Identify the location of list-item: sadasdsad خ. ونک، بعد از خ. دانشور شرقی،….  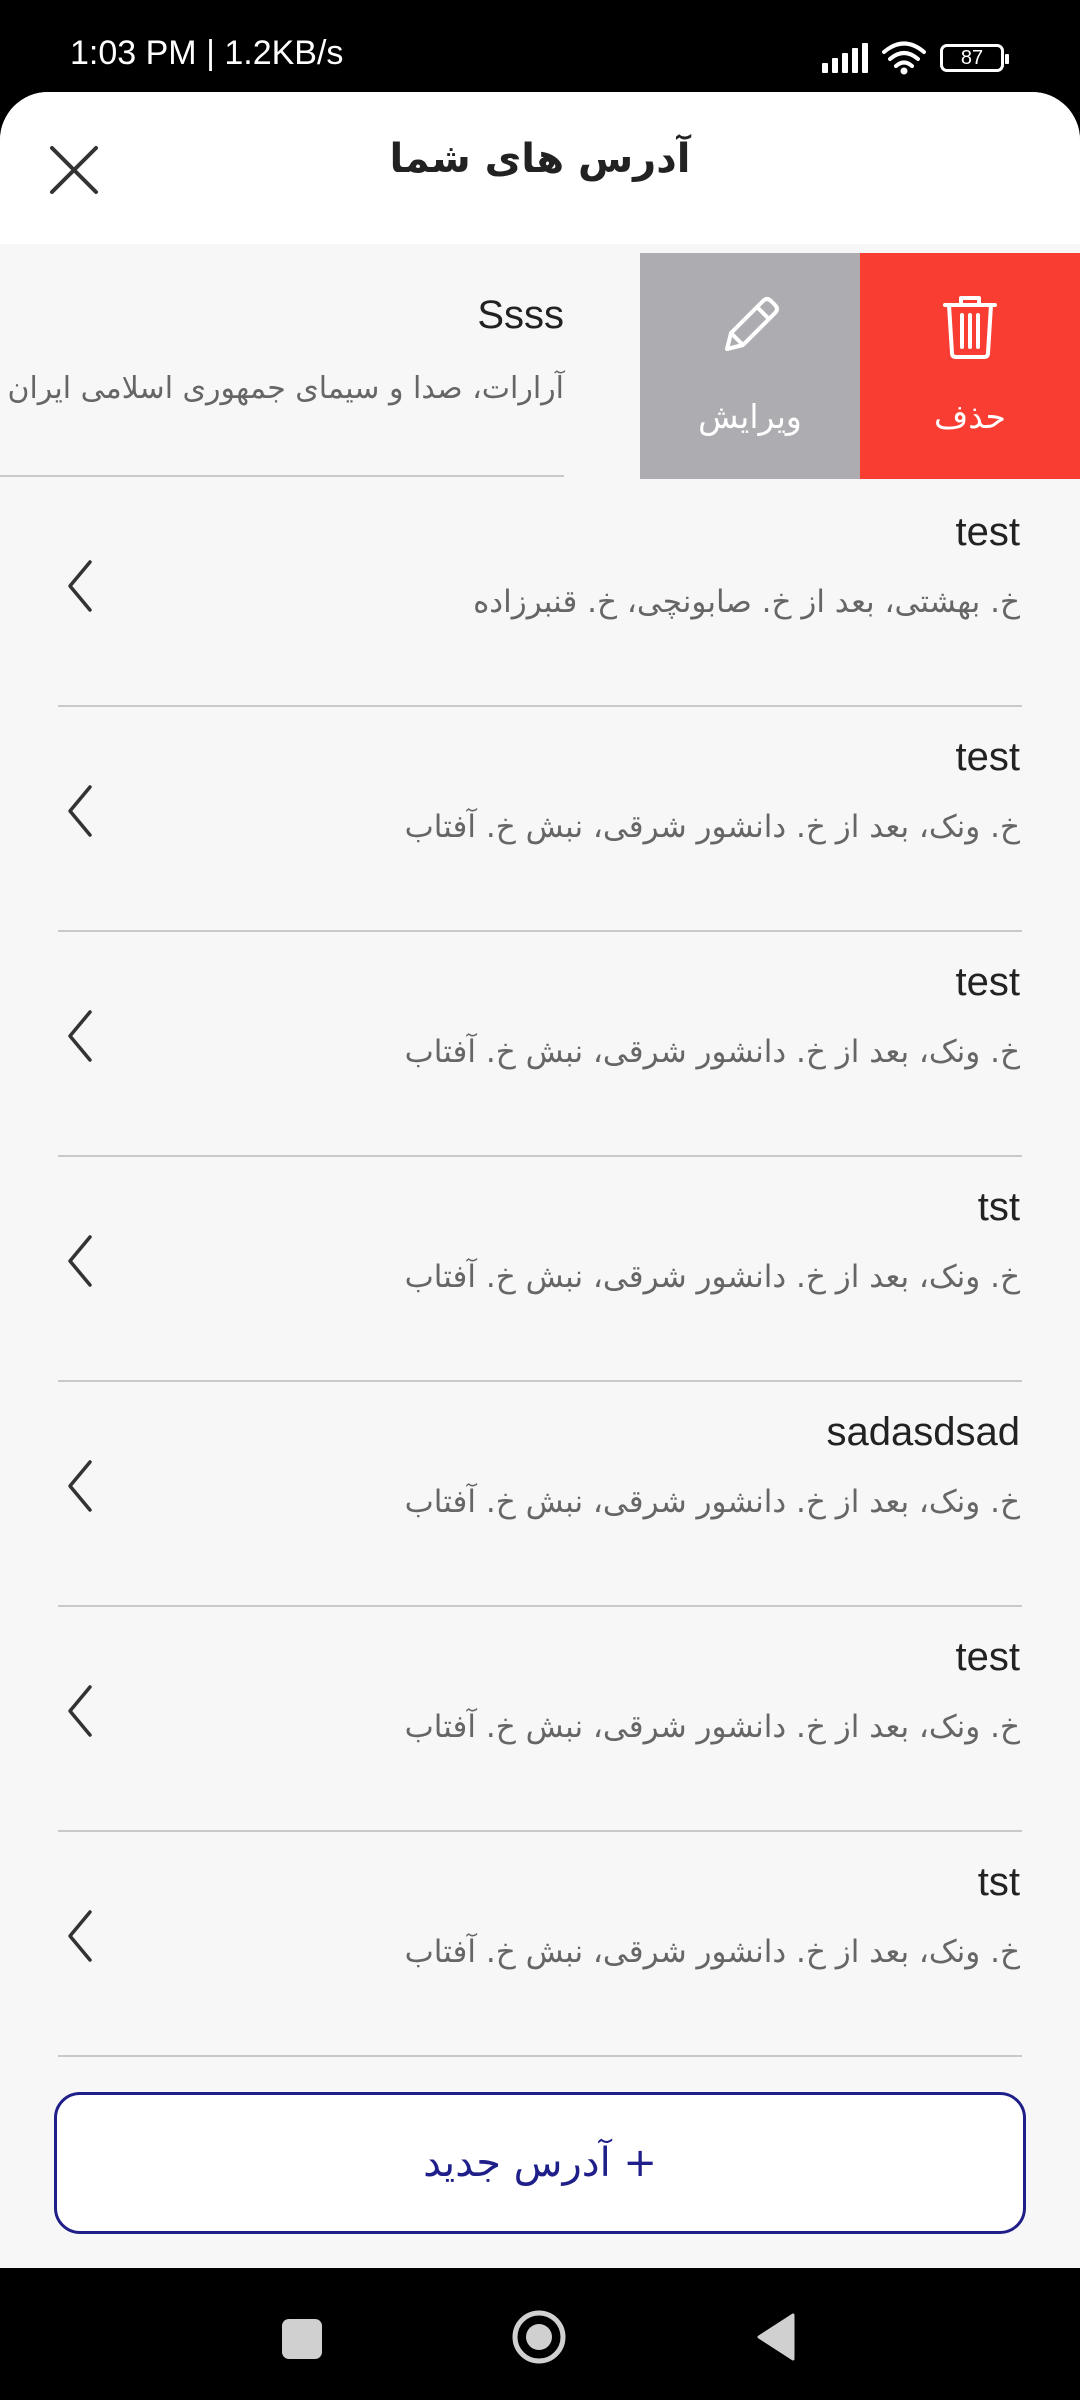
(540, 1494).